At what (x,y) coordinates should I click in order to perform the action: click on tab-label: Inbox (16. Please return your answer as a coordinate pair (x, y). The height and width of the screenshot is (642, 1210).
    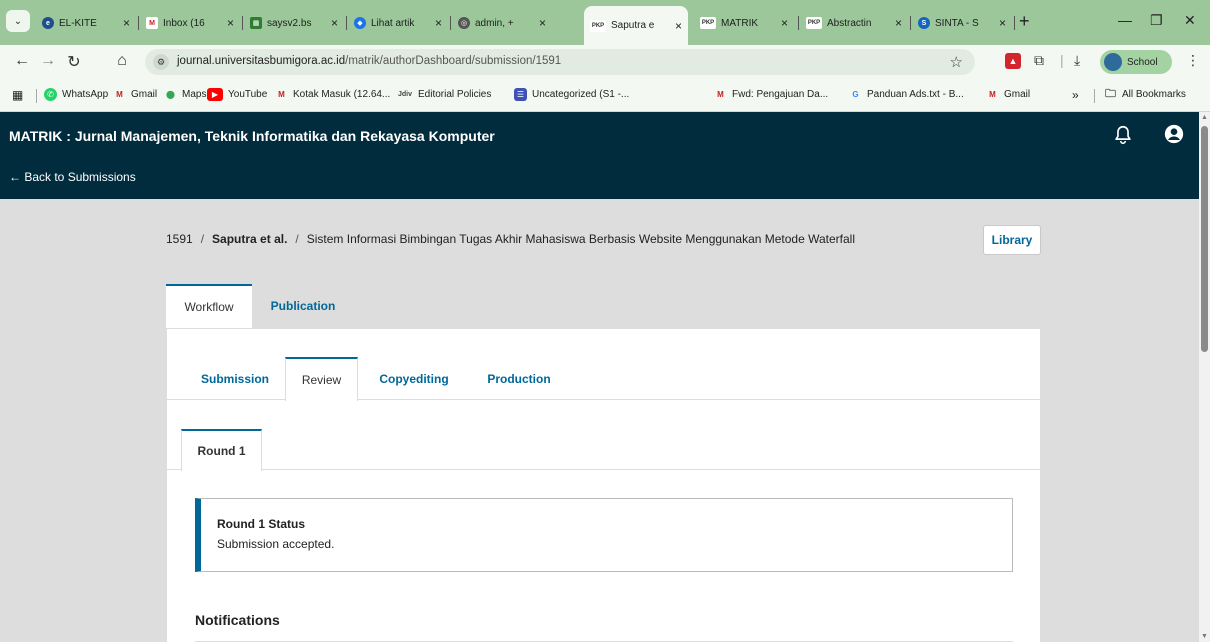
    Looking at the image, I should click on (184, 23).